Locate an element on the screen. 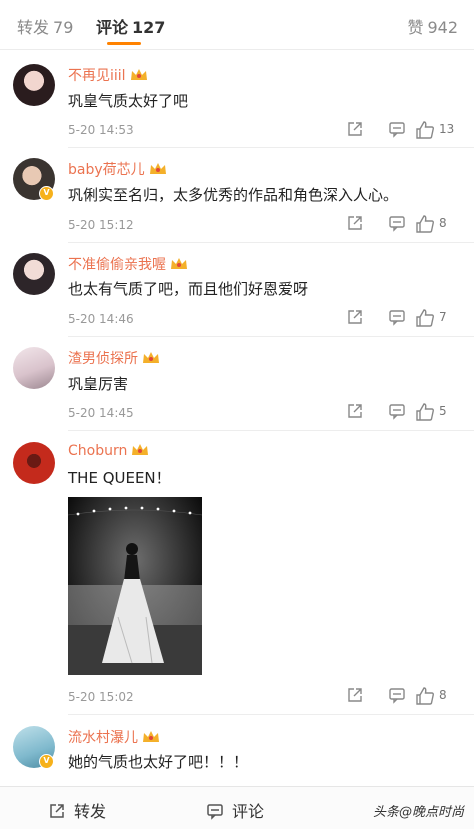 The image size is (474, 829). comment-username: 不准偷偷亲我喔 is located at coordinates (128, 264).